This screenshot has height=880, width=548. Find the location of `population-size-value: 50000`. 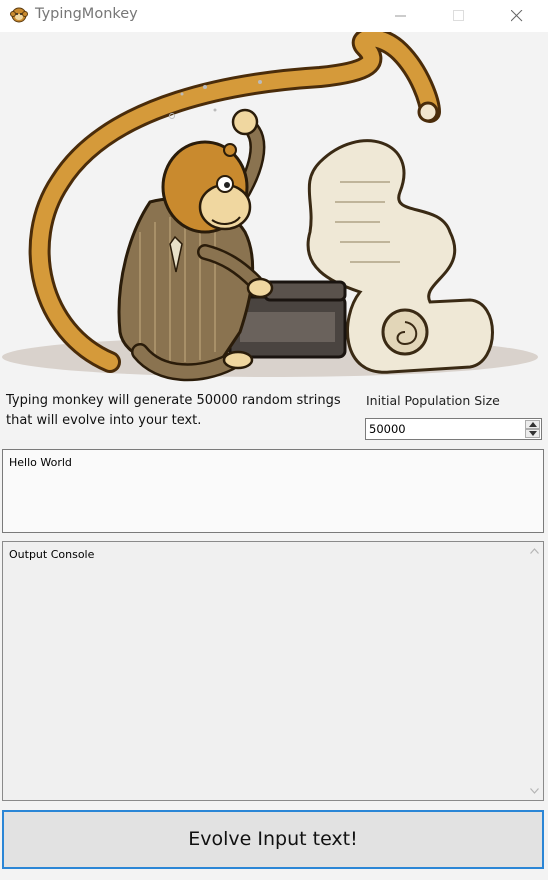

population-size-value: 50000 is located at coordinates (387, 429).